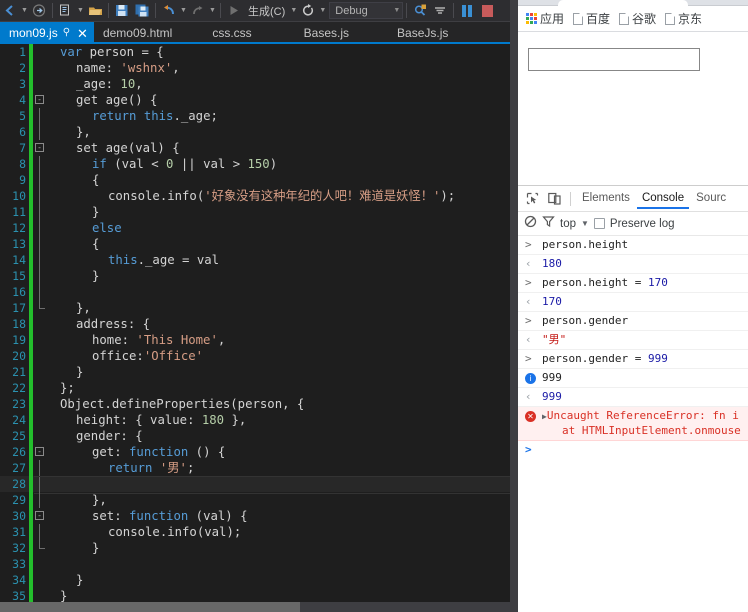 The image size is (748, 612). Describe the element at coordinates (606, 198) in the screenshot. I see `tab-elements: Elements` at that location.